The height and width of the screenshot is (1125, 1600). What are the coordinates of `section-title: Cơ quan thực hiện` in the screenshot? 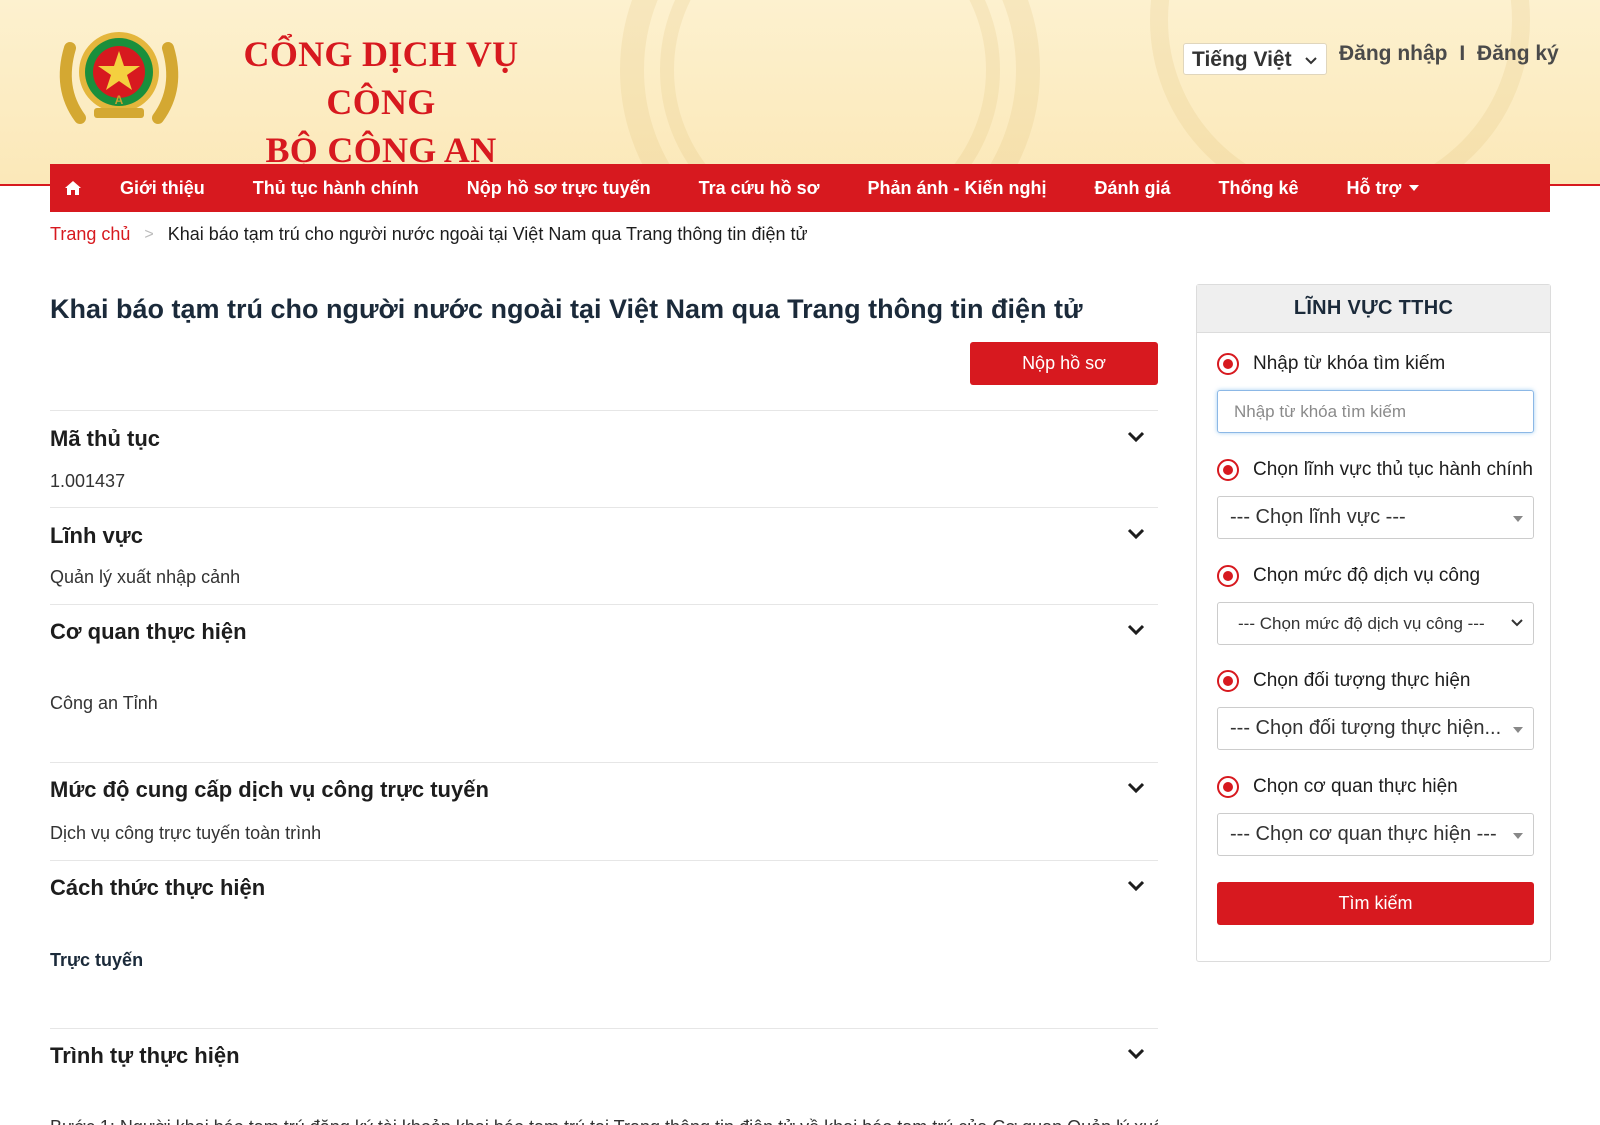 It's located at (148, 631).